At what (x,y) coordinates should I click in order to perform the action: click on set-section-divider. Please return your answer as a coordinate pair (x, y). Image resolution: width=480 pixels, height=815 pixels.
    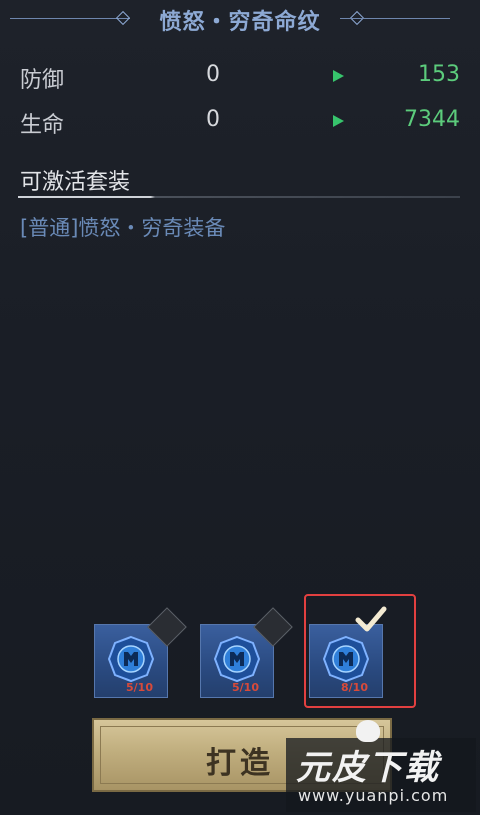
    Looking at the image, I should click on (239, 197).